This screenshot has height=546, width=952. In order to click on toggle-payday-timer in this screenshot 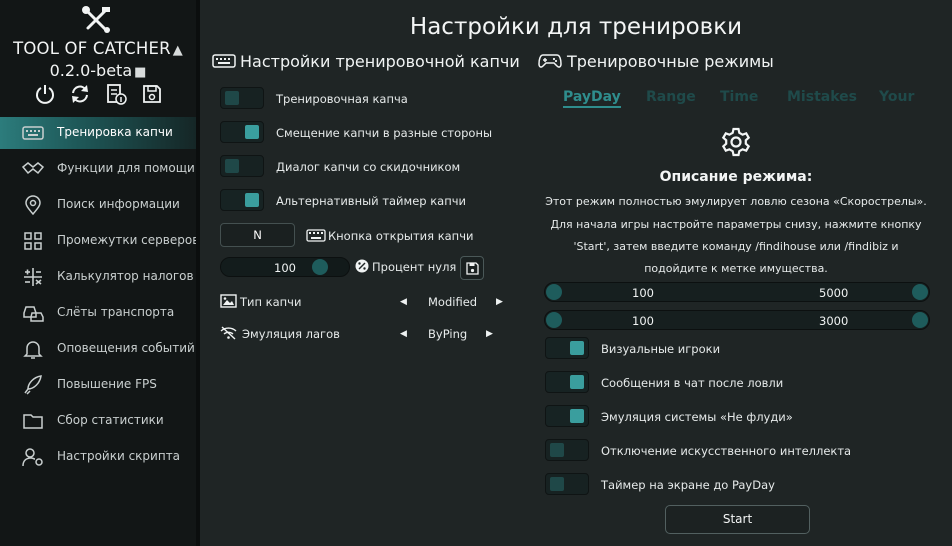, I will do `click(567, 484)`.